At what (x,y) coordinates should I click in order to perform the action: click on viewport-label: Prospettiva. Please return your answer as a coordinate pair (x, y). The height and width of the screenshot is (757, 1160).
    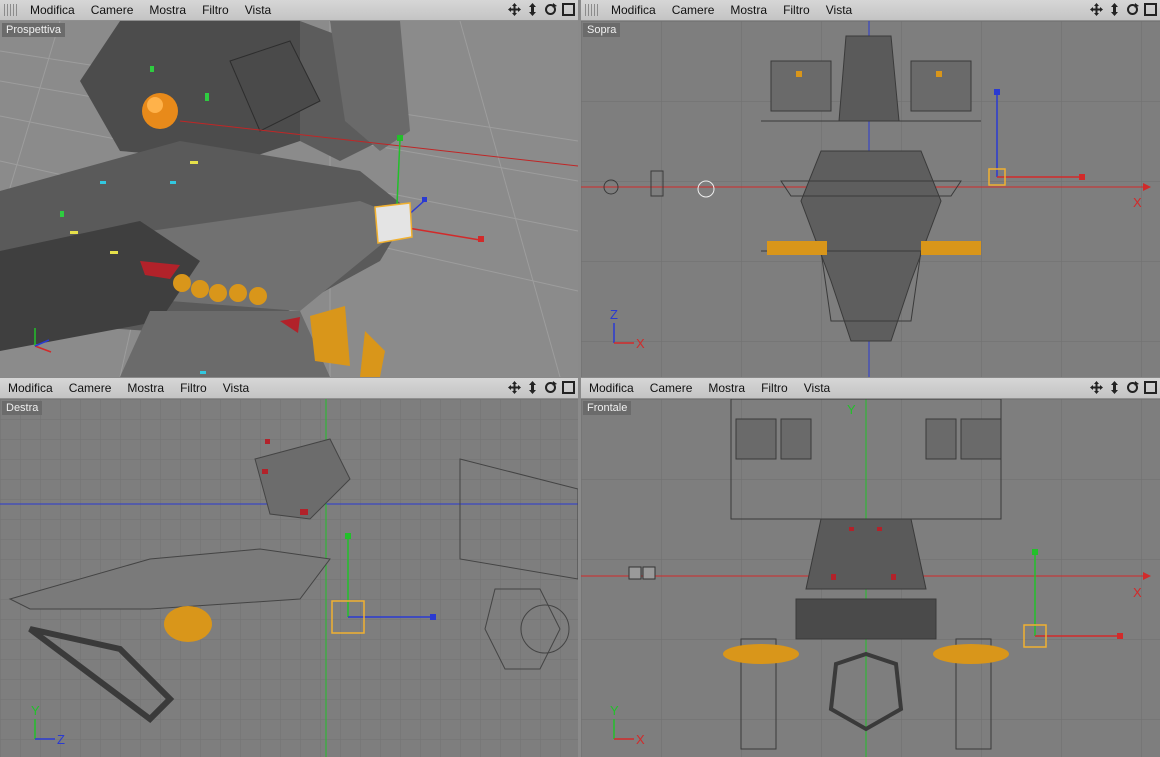
    Looking at the image, I should click on (34, 30).